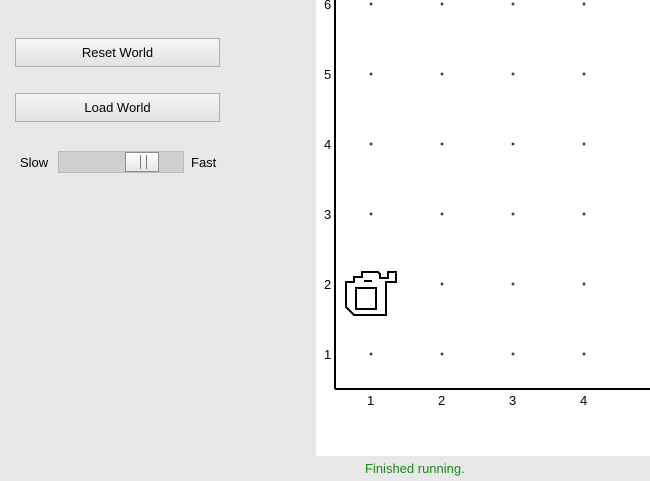 The width and height of the screenshot is (650, 481). I want to click on status-message: Finished running., so click(415, 468).